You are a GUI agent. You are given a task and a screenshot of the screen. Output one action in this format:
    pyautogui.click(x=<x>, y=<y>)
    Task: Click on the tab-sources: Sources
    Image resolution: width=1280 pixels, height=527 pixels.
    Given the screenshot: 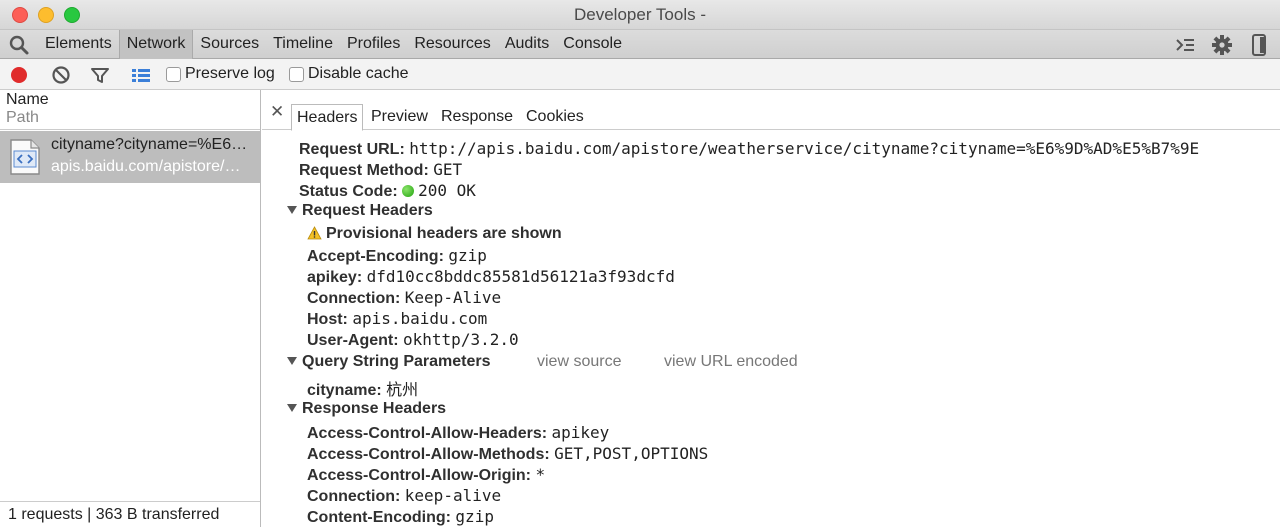 What is the action you would take?
    pyautogui.click(x=229, y=44)
    